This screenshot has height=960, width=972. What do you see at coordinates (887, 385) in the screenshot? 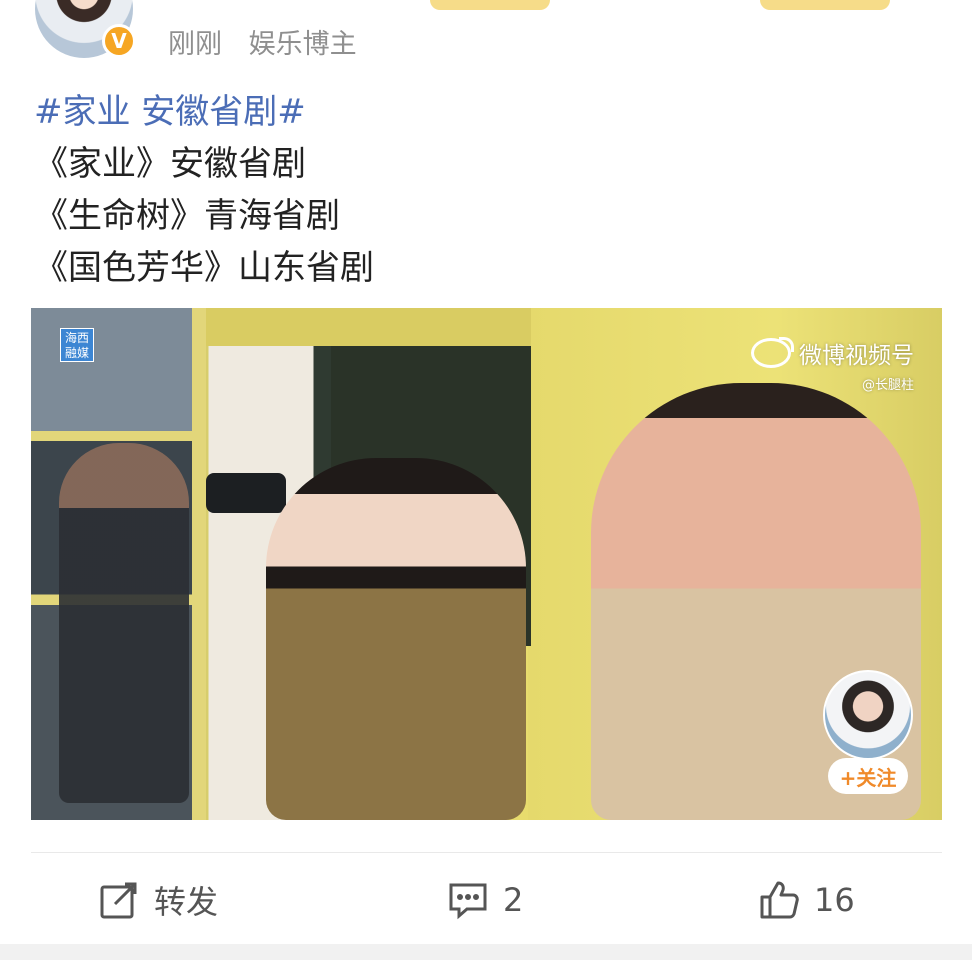
I see `watermark-handle: @长腿柱` at bounding box center [887, 385].